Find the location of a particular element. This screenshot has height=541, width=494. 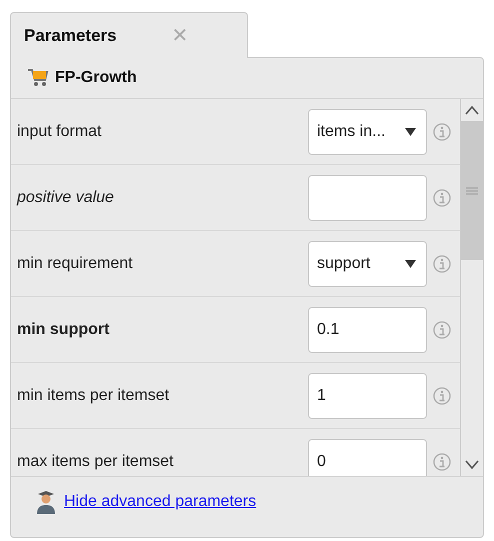

parameter-label: input format is located at coordinates (59, 131).